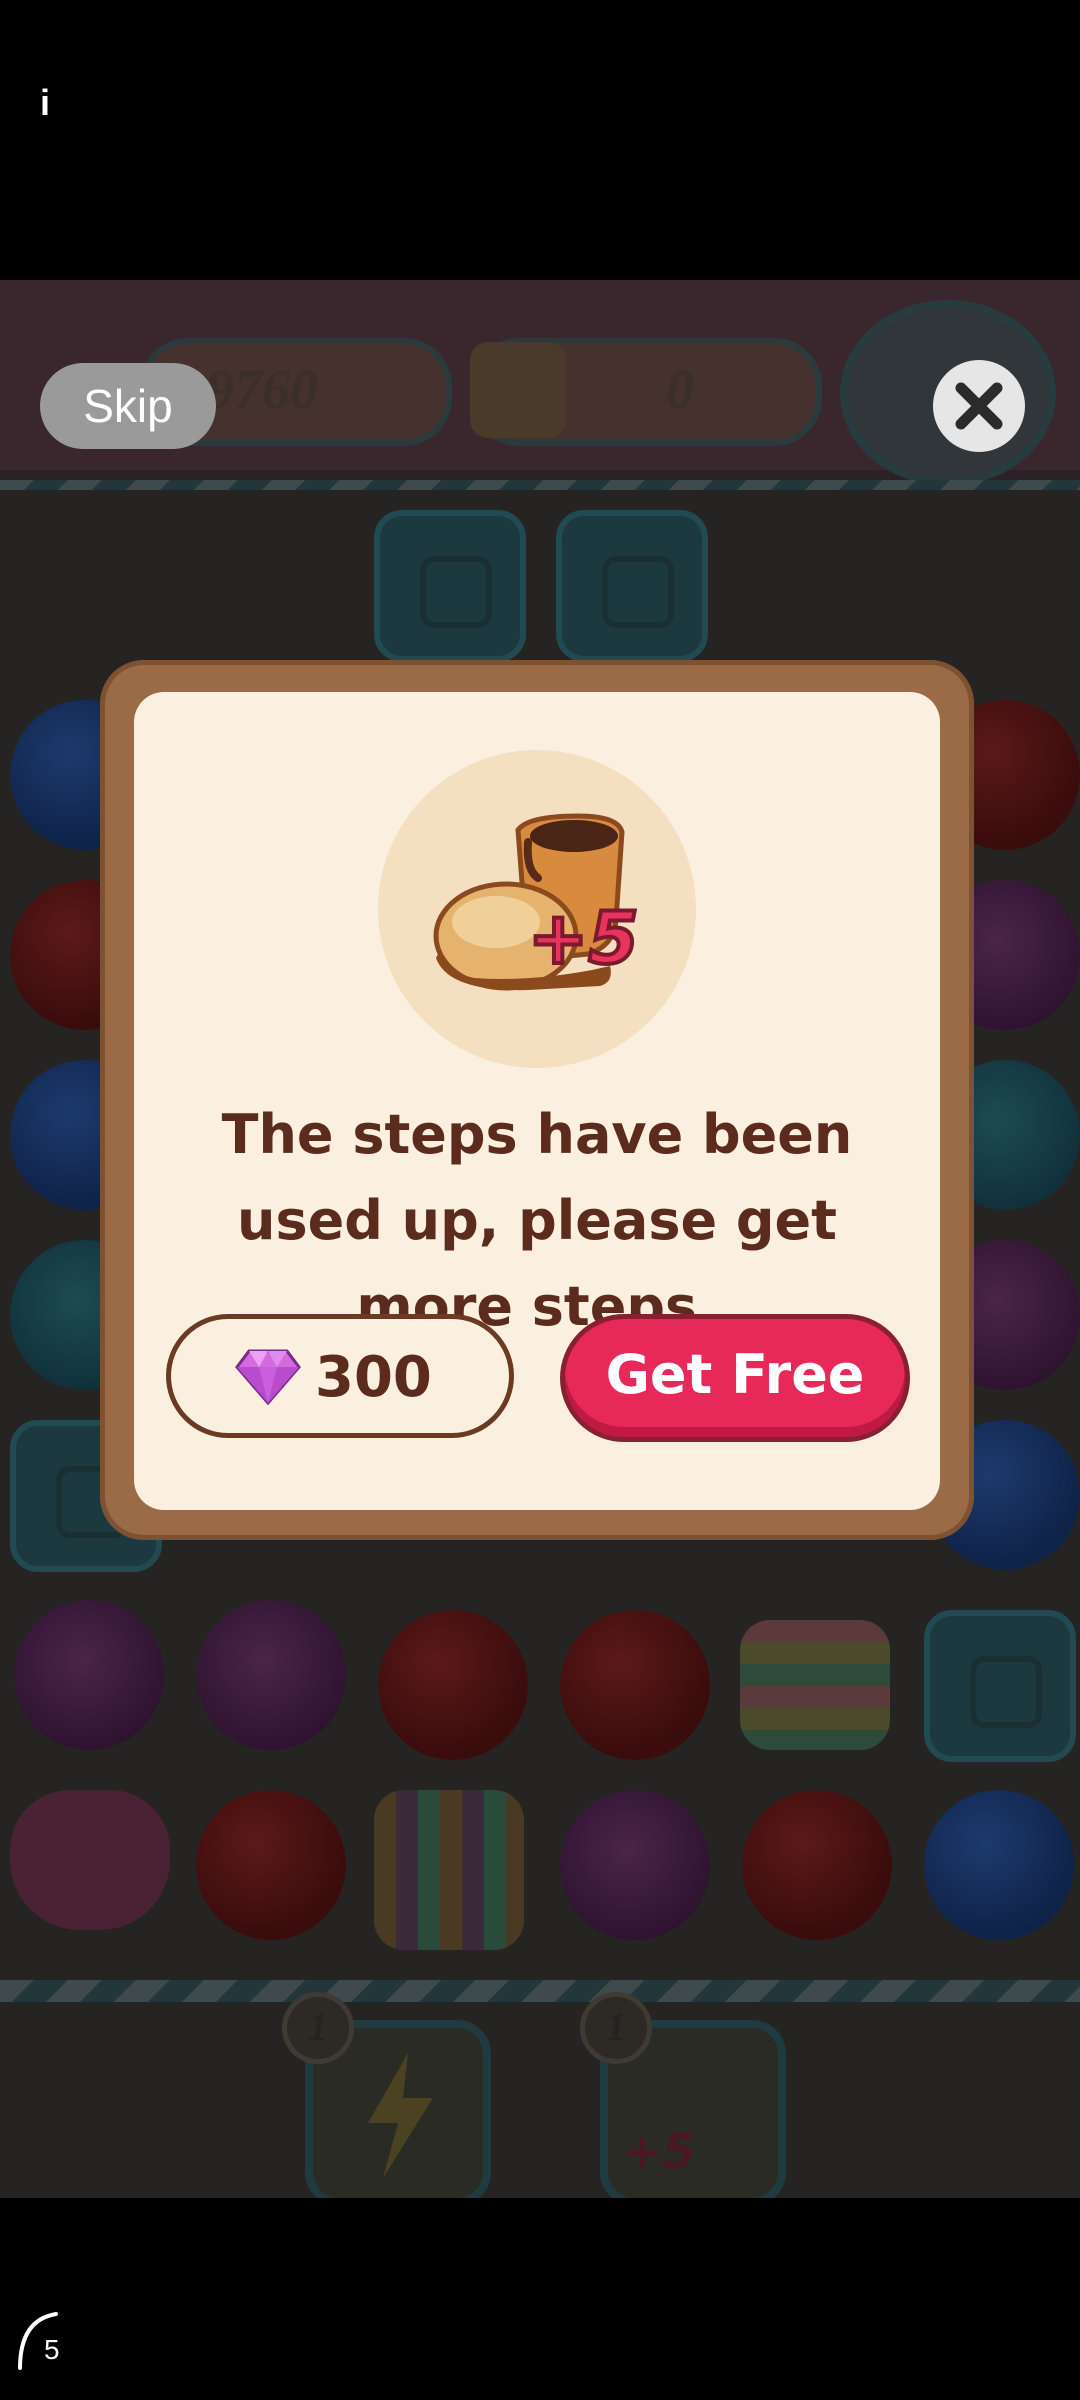 The width and height of the screenshot is (1080, 2400). Describe the element at coordinates (999, 1865) in the screenshot. I see `candy-blue` at that location.